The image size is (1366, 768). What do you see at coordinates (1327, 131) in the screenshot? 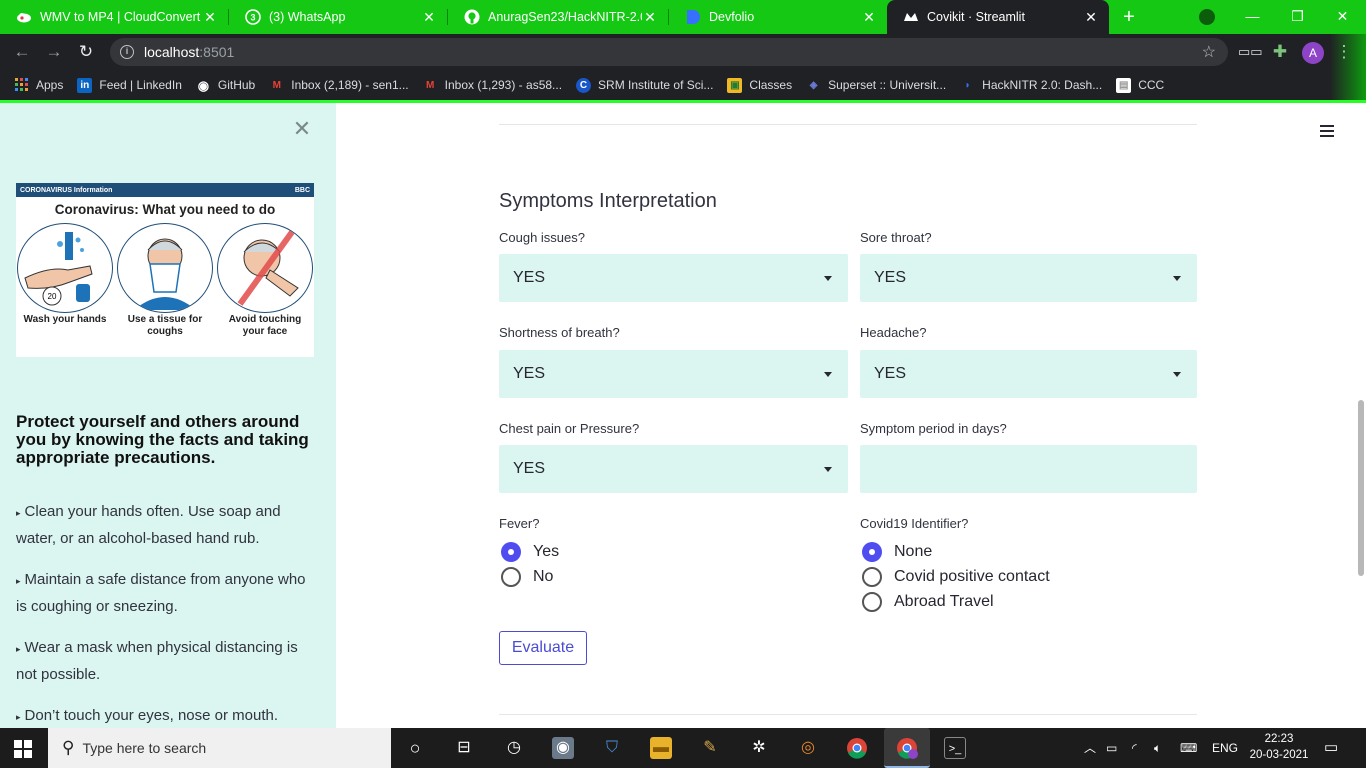
I see `hamburger-menu-icon` at bounding box center [1327, 131].